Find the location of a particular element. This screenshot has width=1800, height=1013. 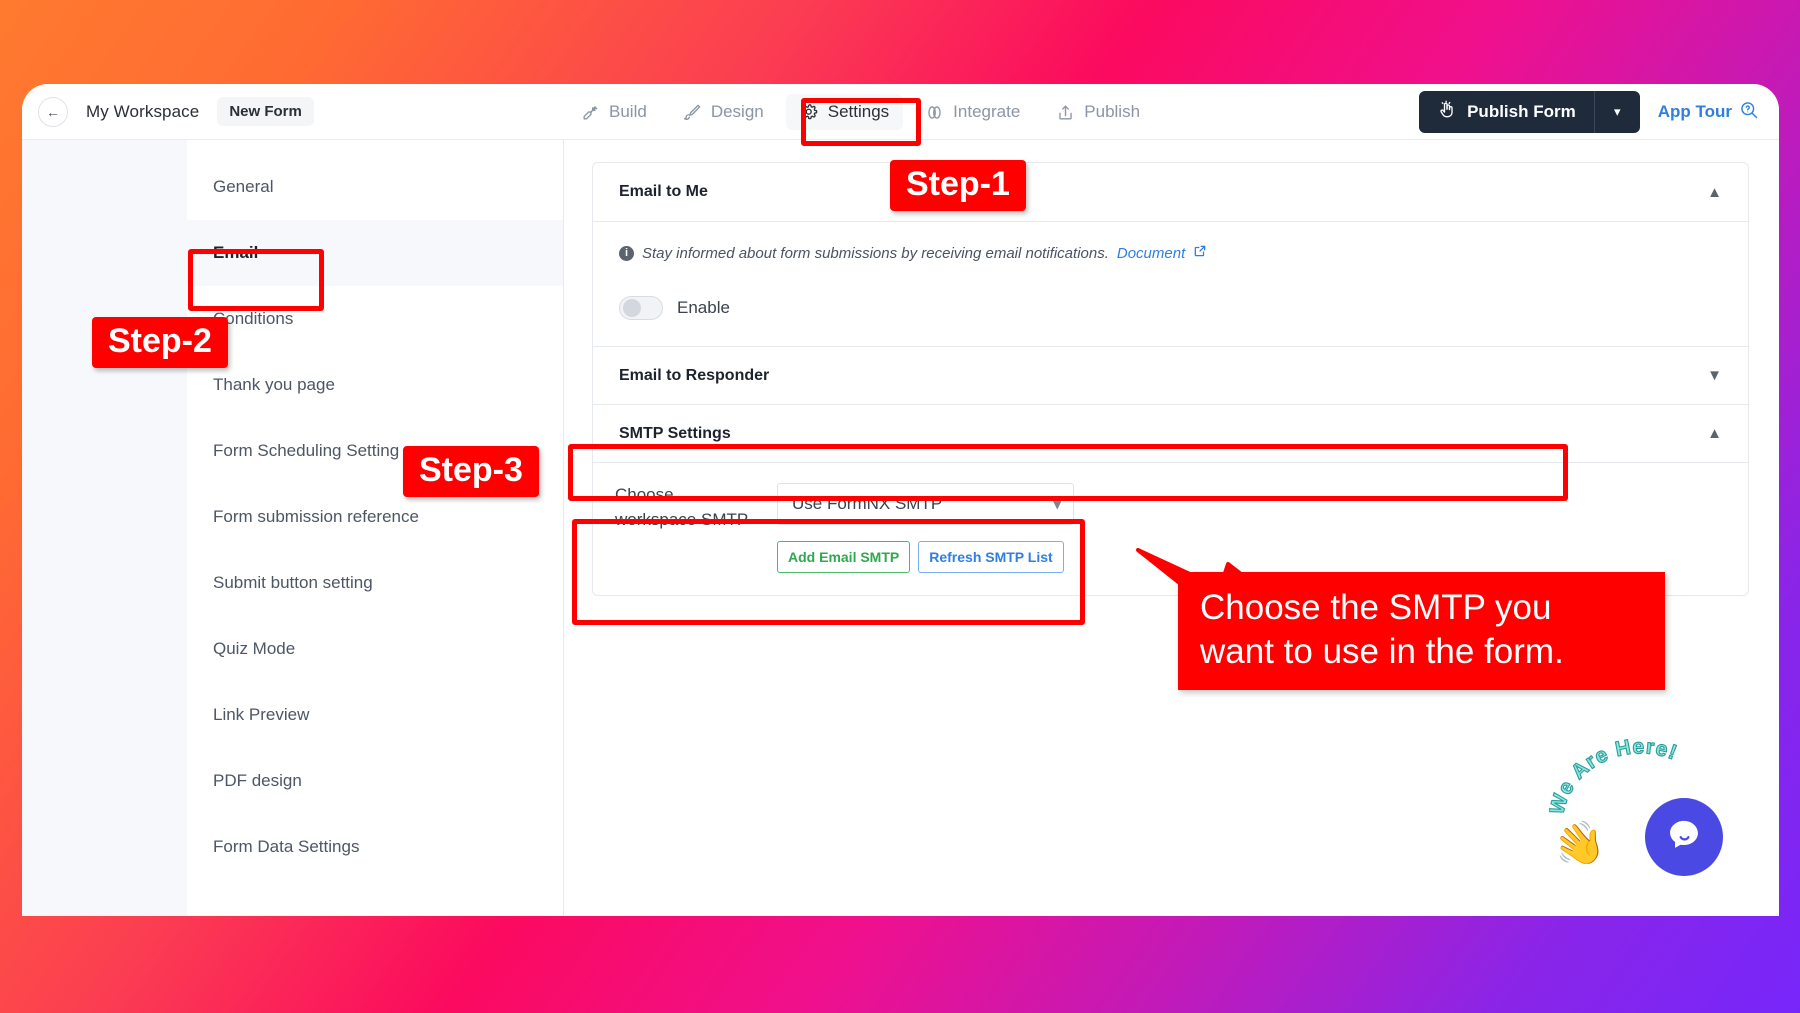

document-link: Document is located at coordinates (1151, 253).